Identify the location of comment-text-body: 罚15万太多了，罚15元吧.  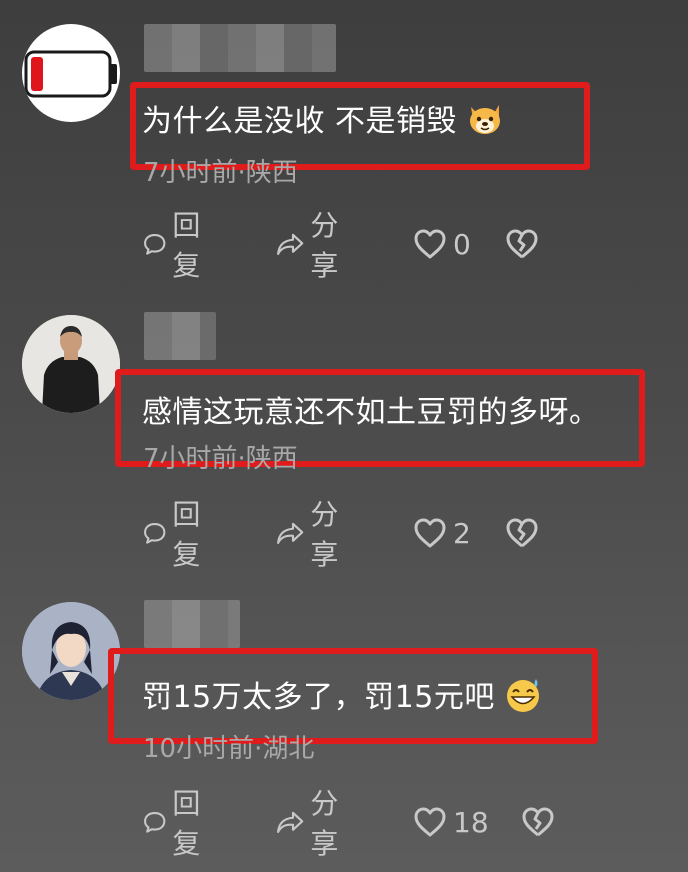
(318, 697).